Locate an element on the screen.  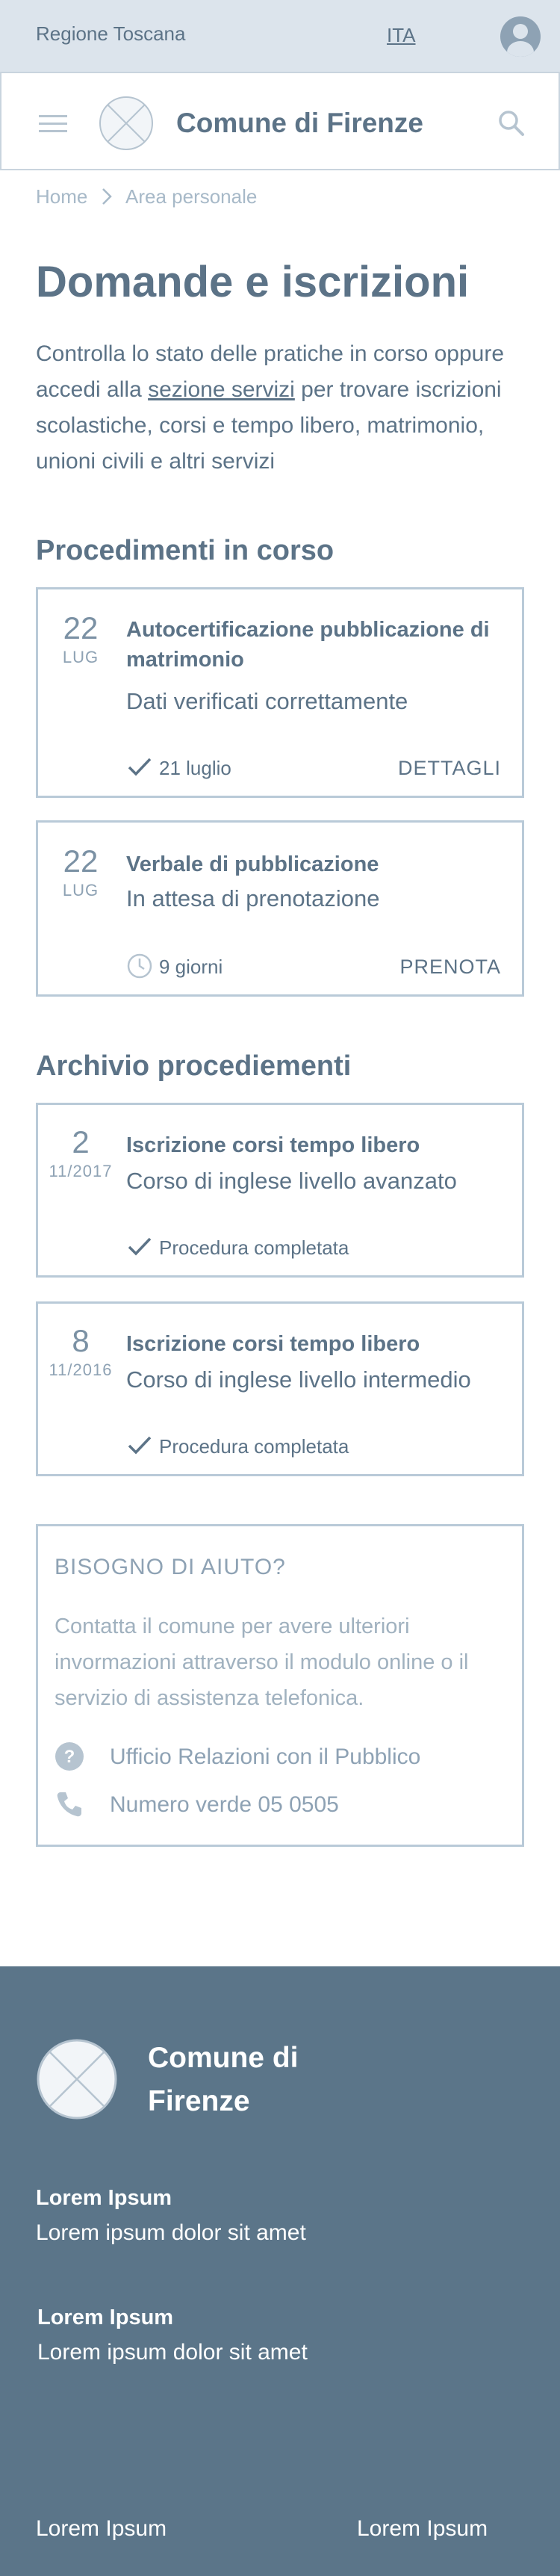
top-bar: Regione Toscana ITA is located at coordinates (280, 36).